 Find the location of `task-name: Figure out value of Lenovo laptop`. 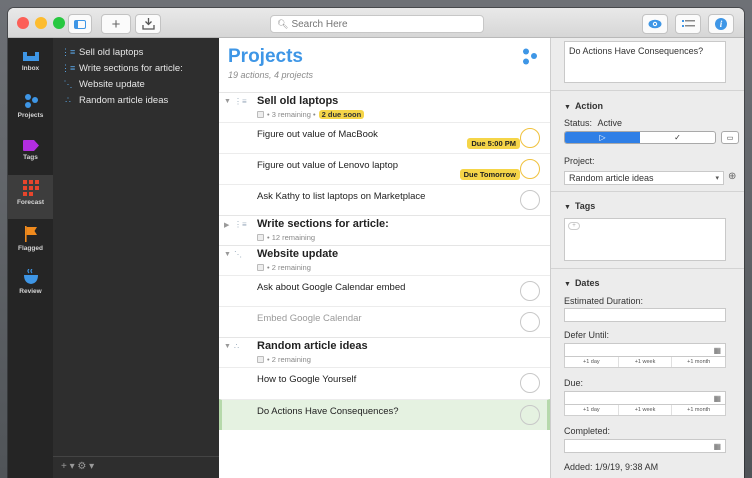

task-name: Figure out value of Lenovo laptop is located at coordinates (327, 165).